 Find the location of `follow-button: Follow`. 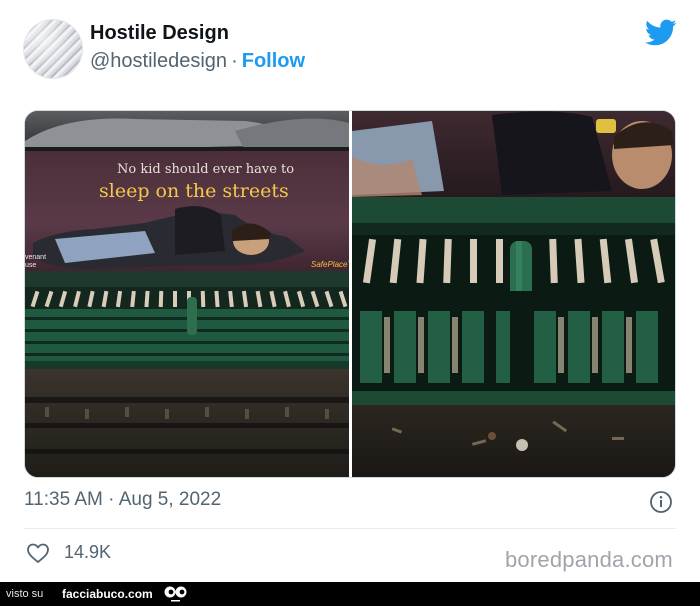

follow-button: Follow is located at coordinates (273, 61).